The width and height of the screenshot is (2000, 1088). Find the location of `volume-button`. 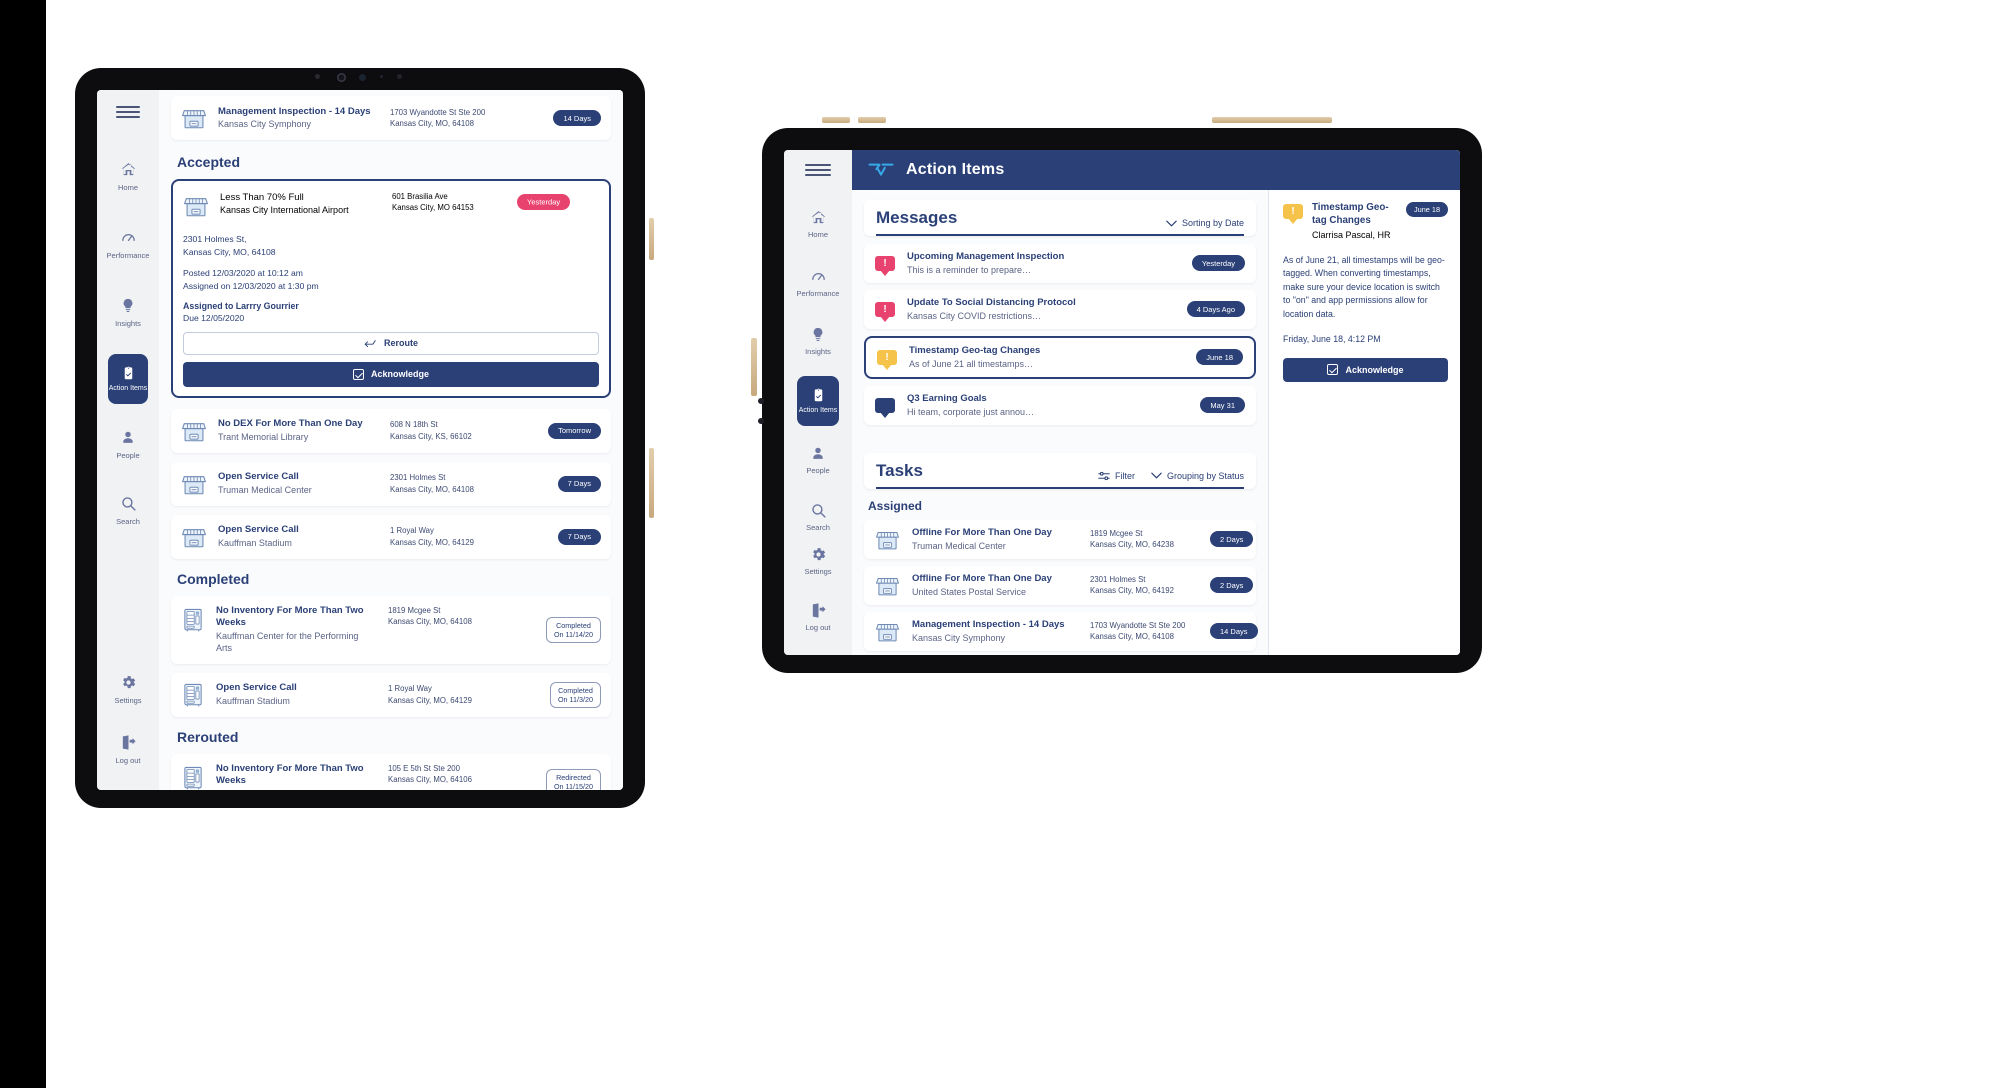

volume-button is located at coordinates (651, 239).